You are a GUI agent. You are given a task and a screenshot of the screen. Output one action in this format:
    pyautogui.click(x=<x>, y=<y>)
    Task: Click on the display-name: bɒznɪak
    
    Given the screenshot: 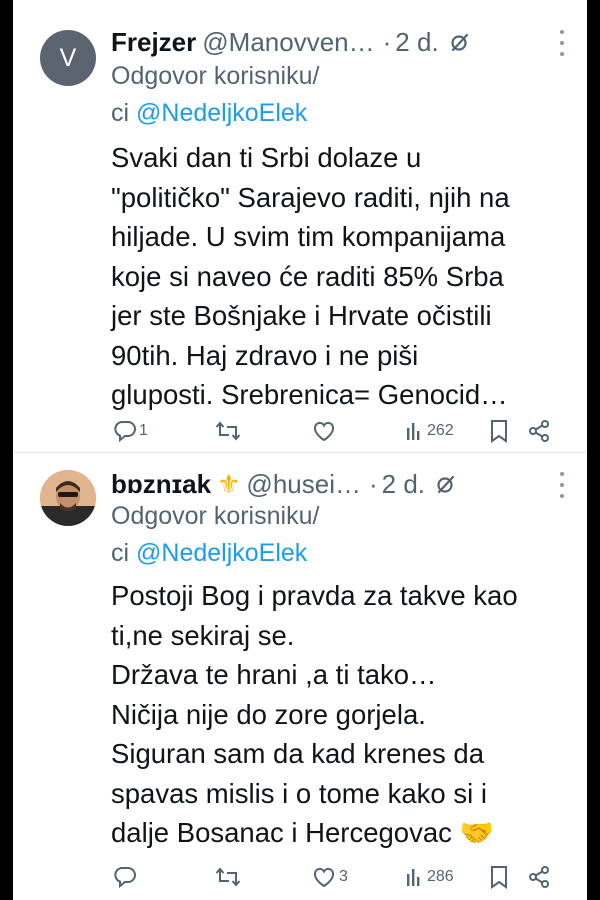 What is the action you would take?
    pyautogui.click(x=161, y=484)
    